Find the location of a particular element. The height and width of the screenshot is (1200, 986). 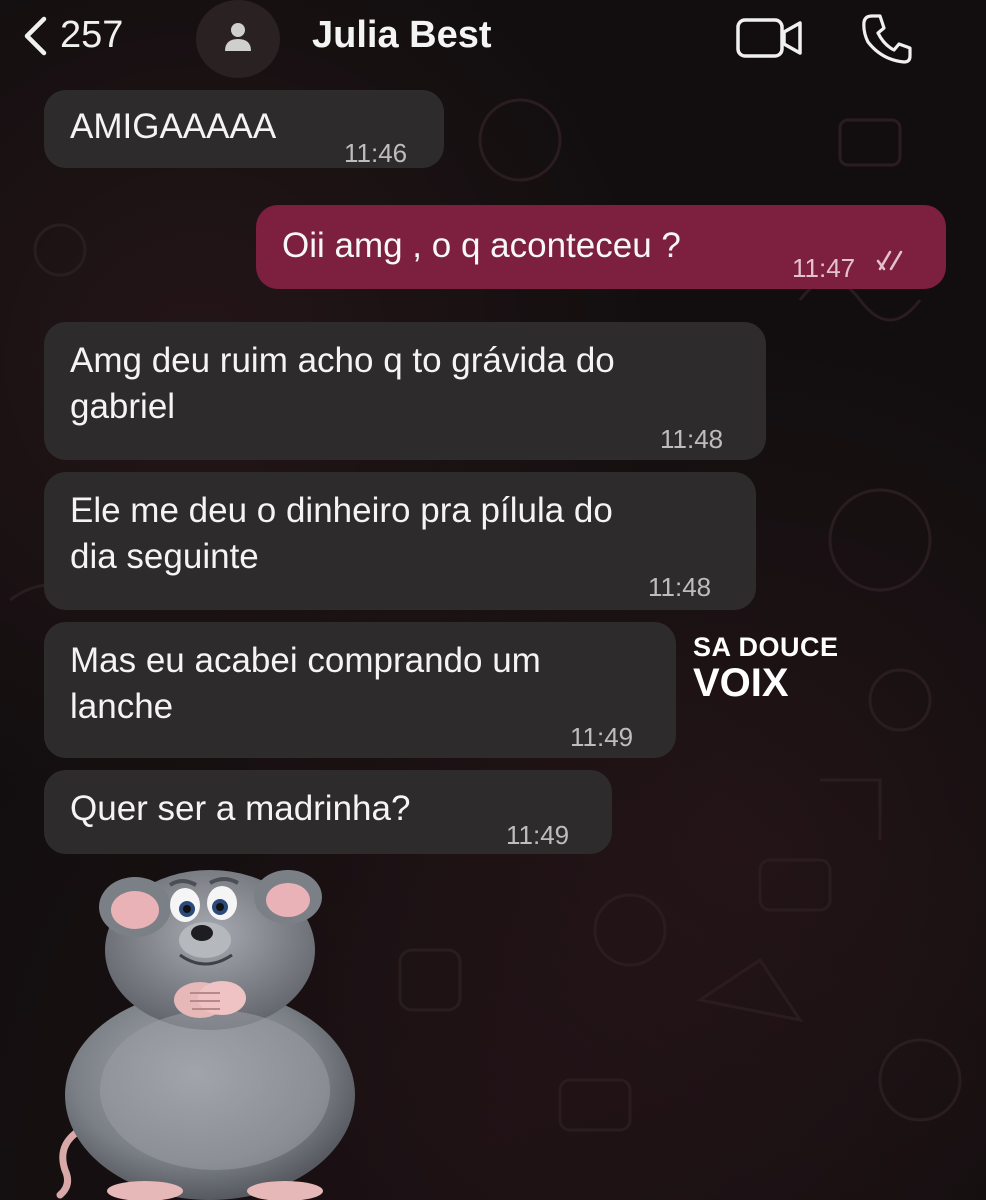

watermark: SA DOUCE VOIX is located at coordinates (766, 668).